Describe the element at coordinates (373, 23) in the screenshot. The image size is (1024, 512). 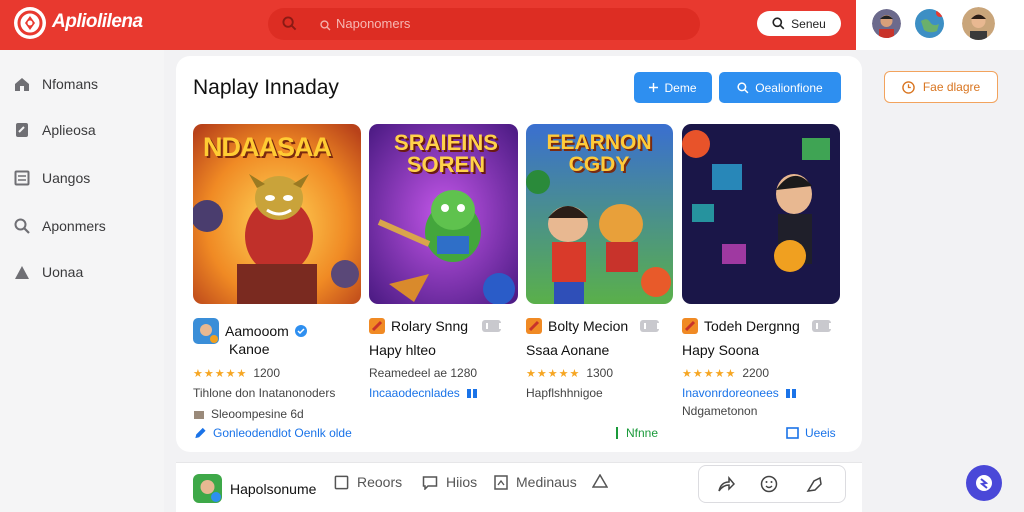
I see `search-input: Naponomers` at that location.